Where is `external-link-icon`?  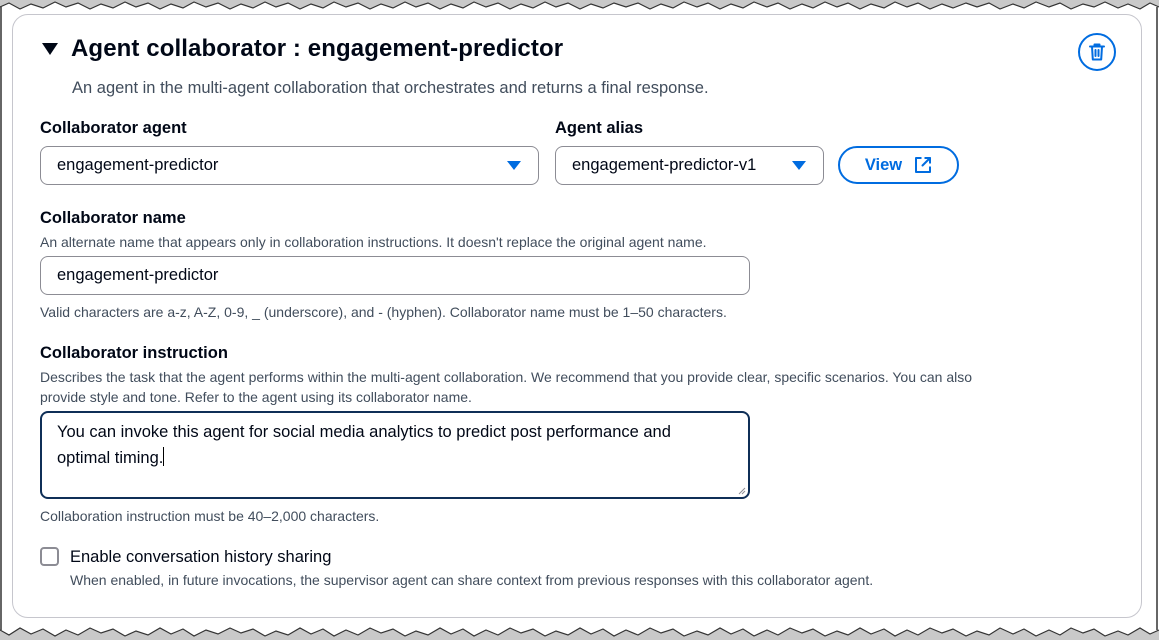 external-link-icon is located at coordinates (923, 165).